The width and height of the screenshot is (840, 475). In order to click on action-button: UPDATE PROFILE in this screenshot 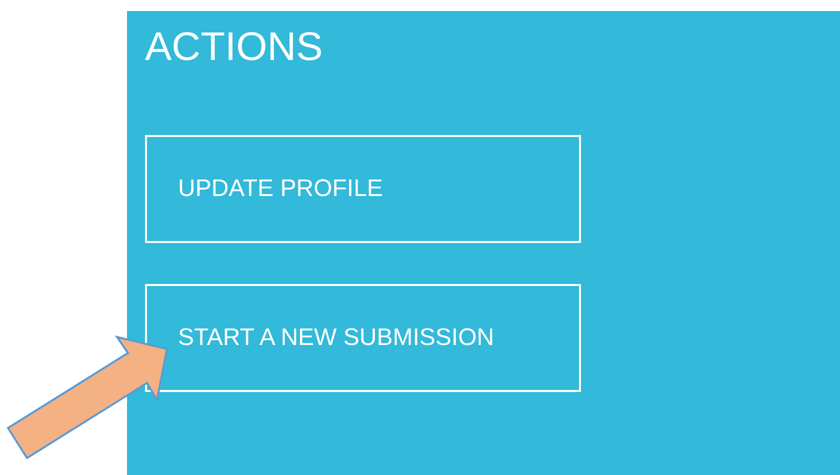, I will do `click(363, 189)`.